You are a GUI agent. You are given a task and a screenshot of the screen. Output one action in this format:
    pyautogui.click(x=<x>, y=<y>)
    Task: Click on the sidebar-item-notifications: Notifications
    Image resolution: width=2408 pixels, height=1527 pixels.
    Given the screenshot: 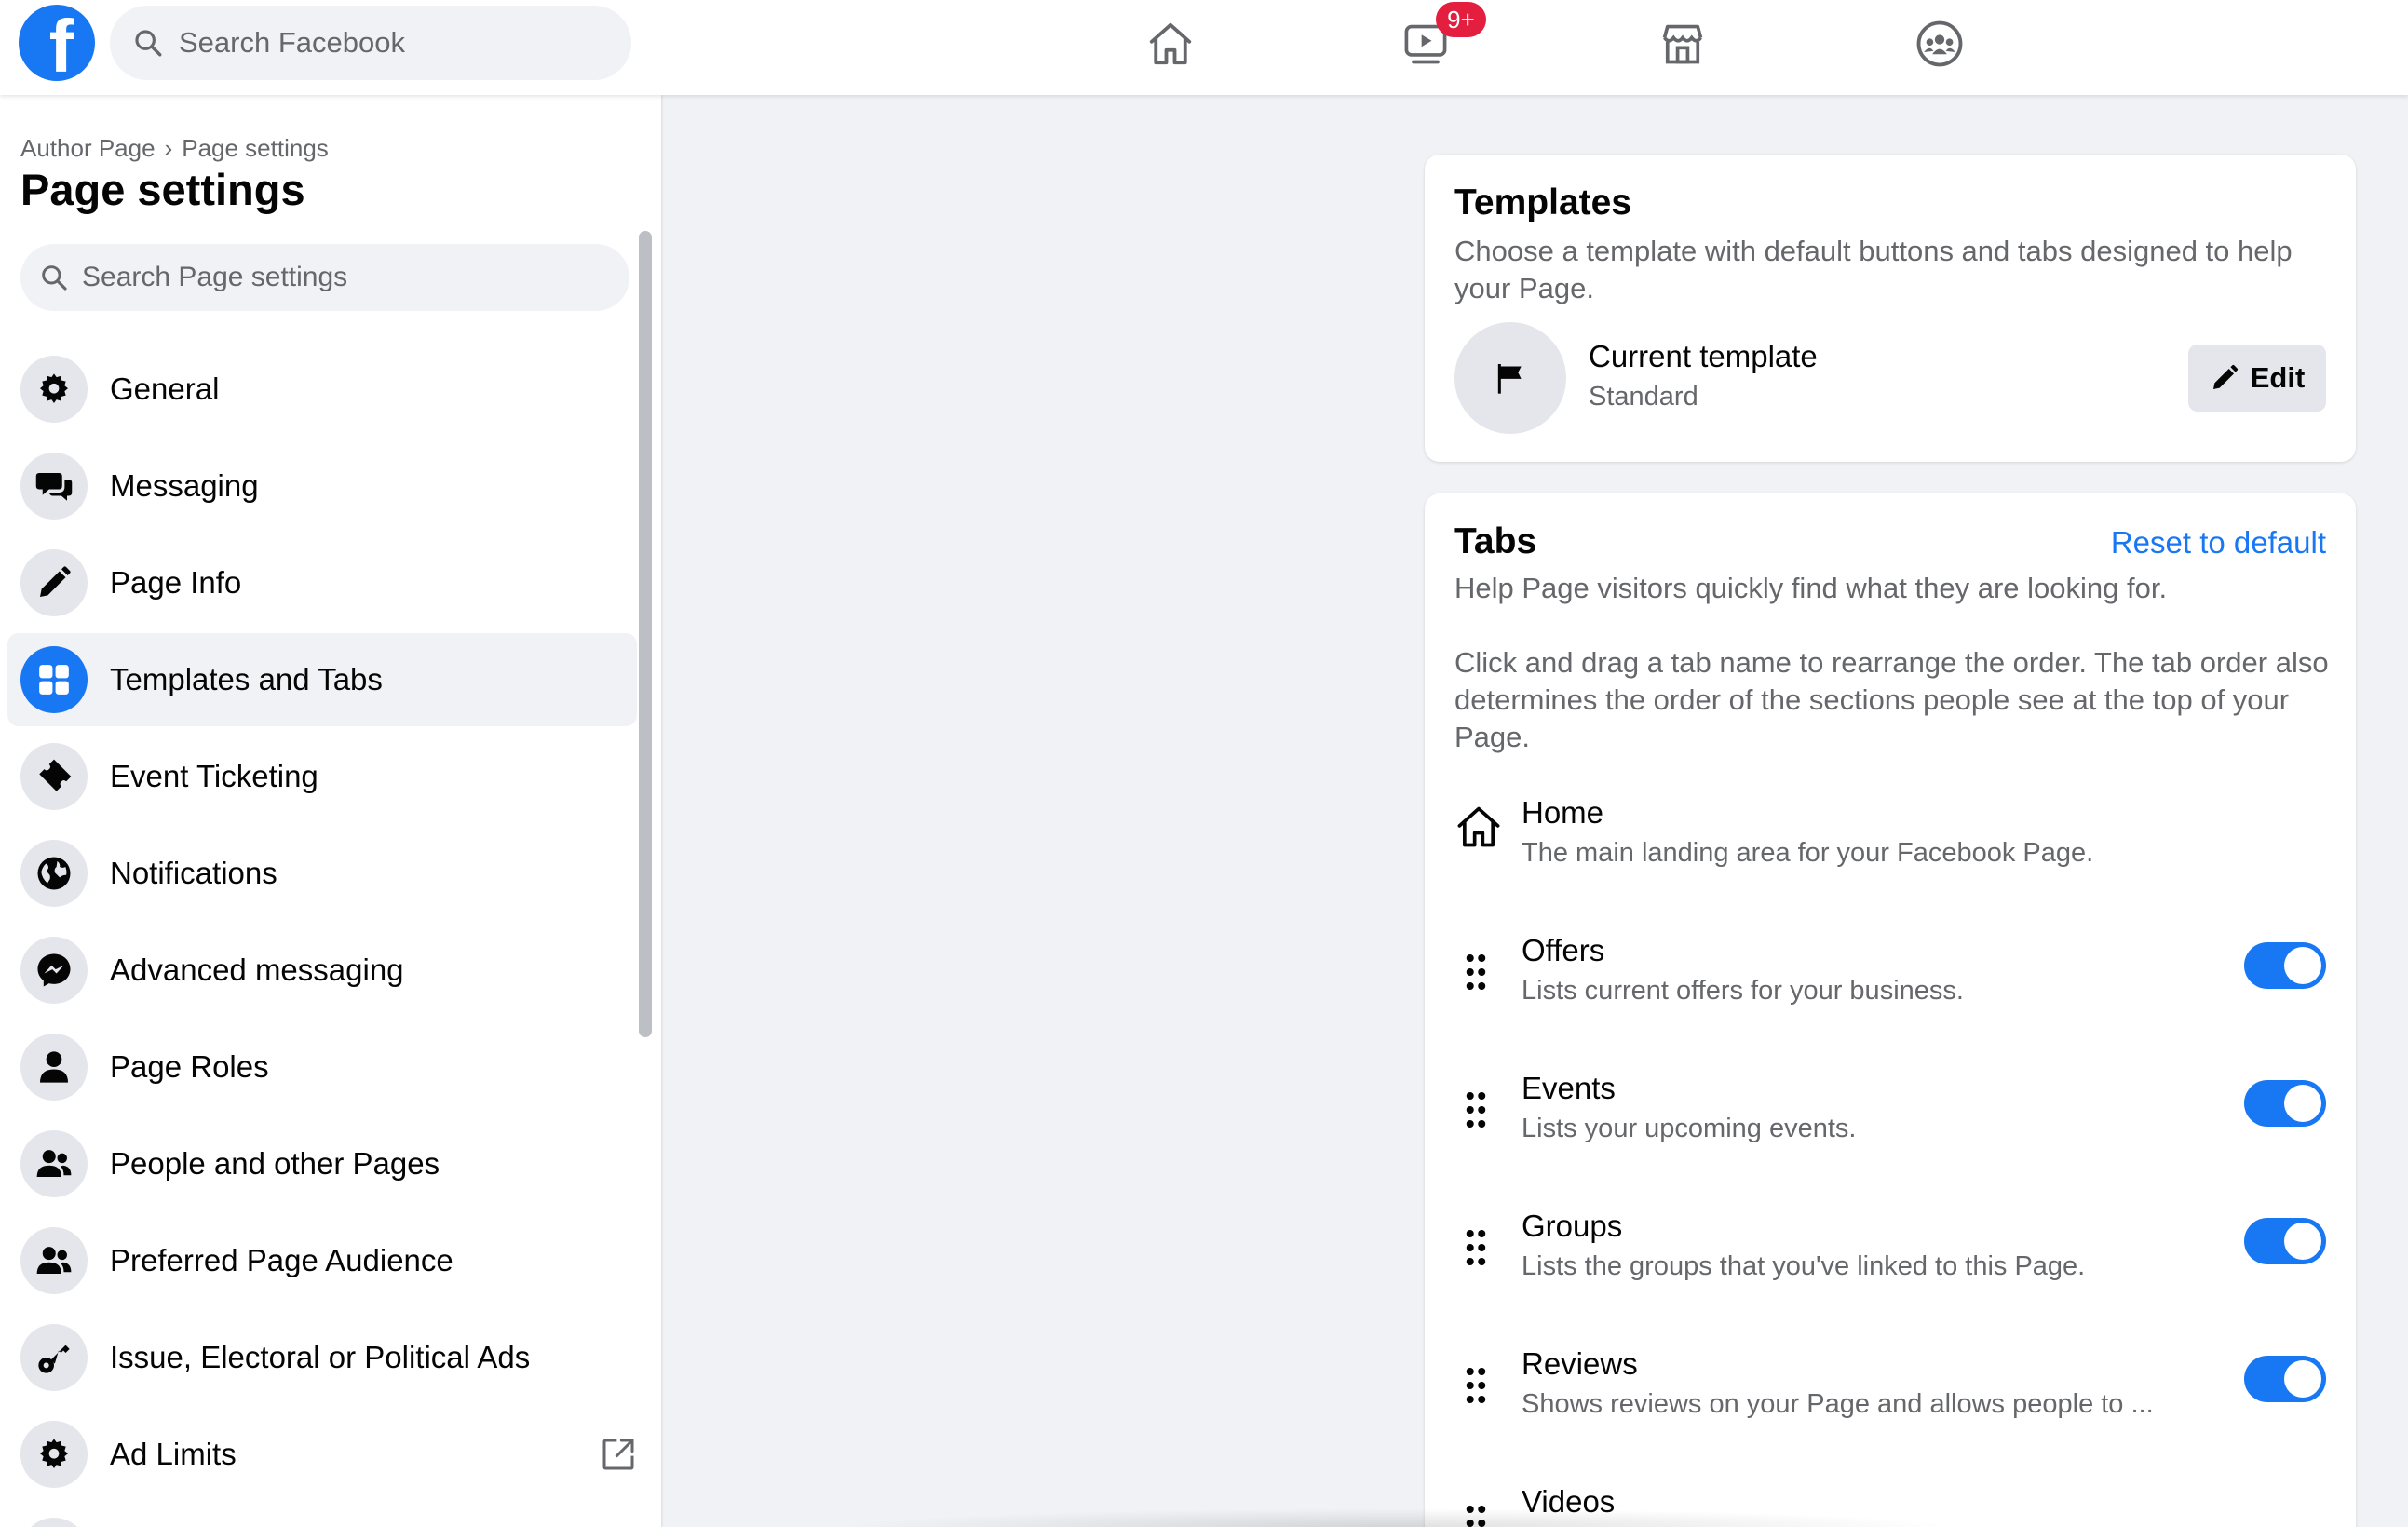 What is the action you would take?
    pyautogui.click(x=322, y=873)
    